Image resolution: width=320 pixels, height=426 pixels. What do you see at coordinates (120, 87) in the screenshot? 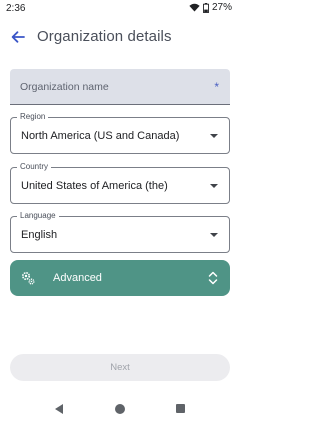
I see `organization-name-field: Organization name *` at bounding box center [120, 87].